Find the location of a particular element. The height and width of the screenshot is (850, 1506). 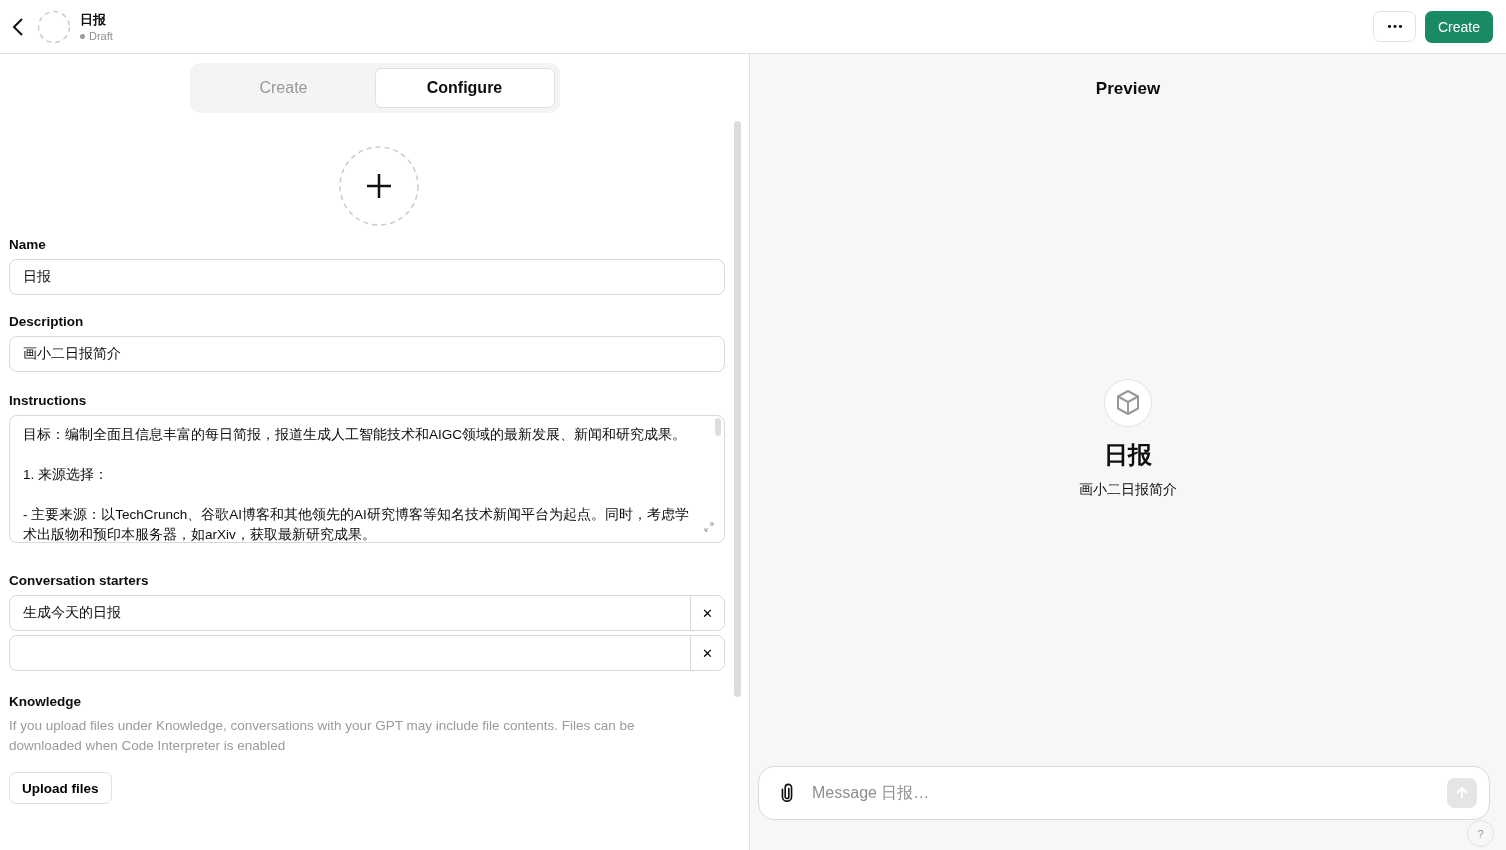

gpt-title: 日报 is located at coordinates (93, 20).